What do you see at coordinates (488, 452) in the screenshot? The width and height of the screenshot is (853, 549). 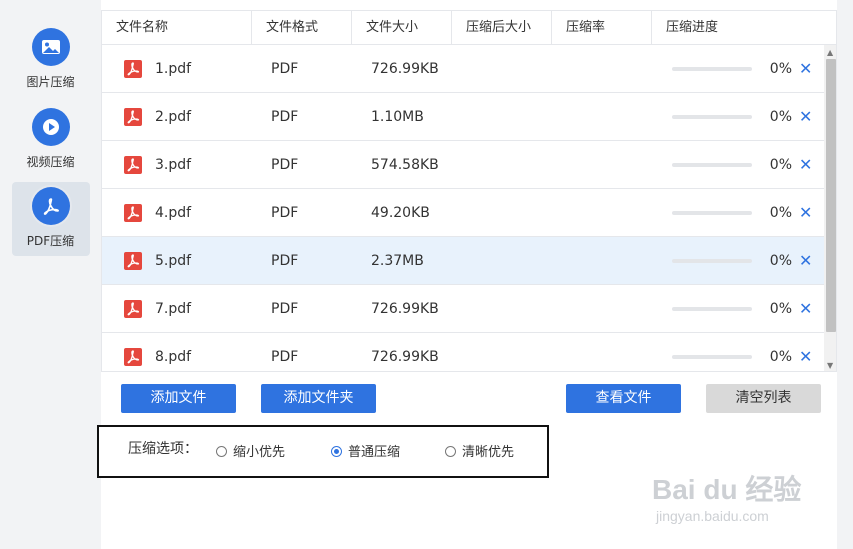 I see `radio-label: 清晰优先` at bounding box center [488, 452].